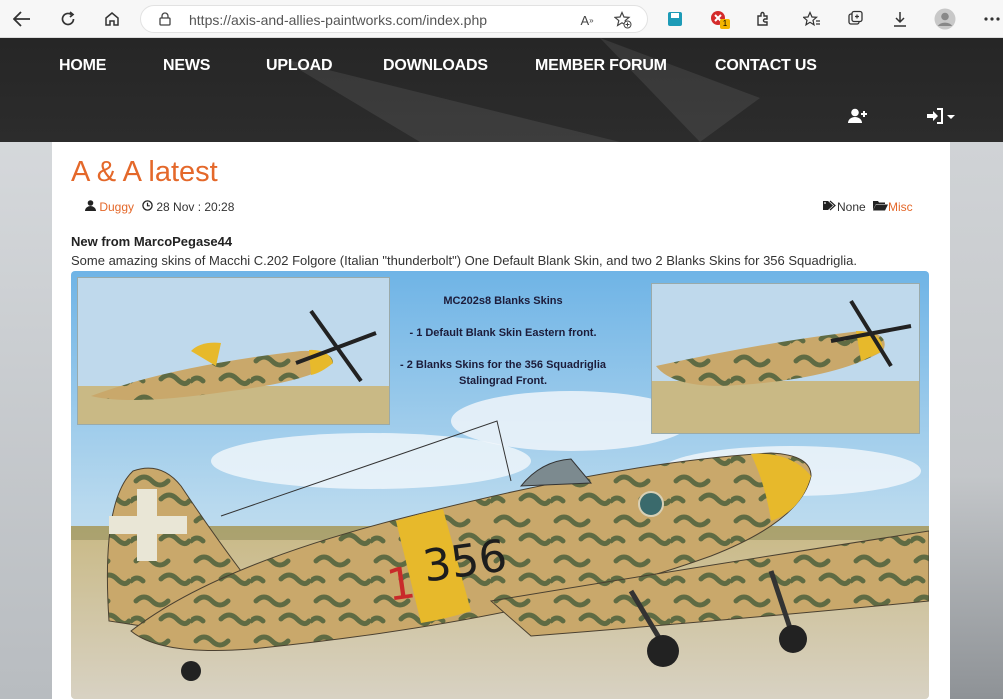 This screenshot has height=699, width=1003. I want to click on post-date: 28 Nov : 20:28, so click(188, 207).